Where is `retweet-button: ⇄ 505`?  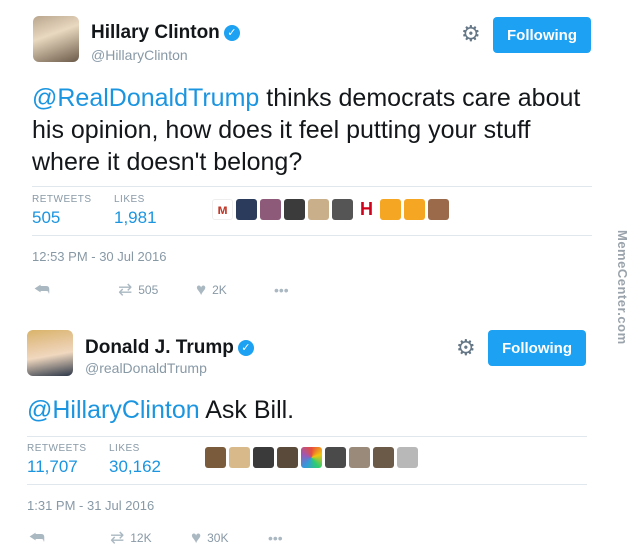 retweet-button: ⇄ 505 is located at coordinates (138, 290).